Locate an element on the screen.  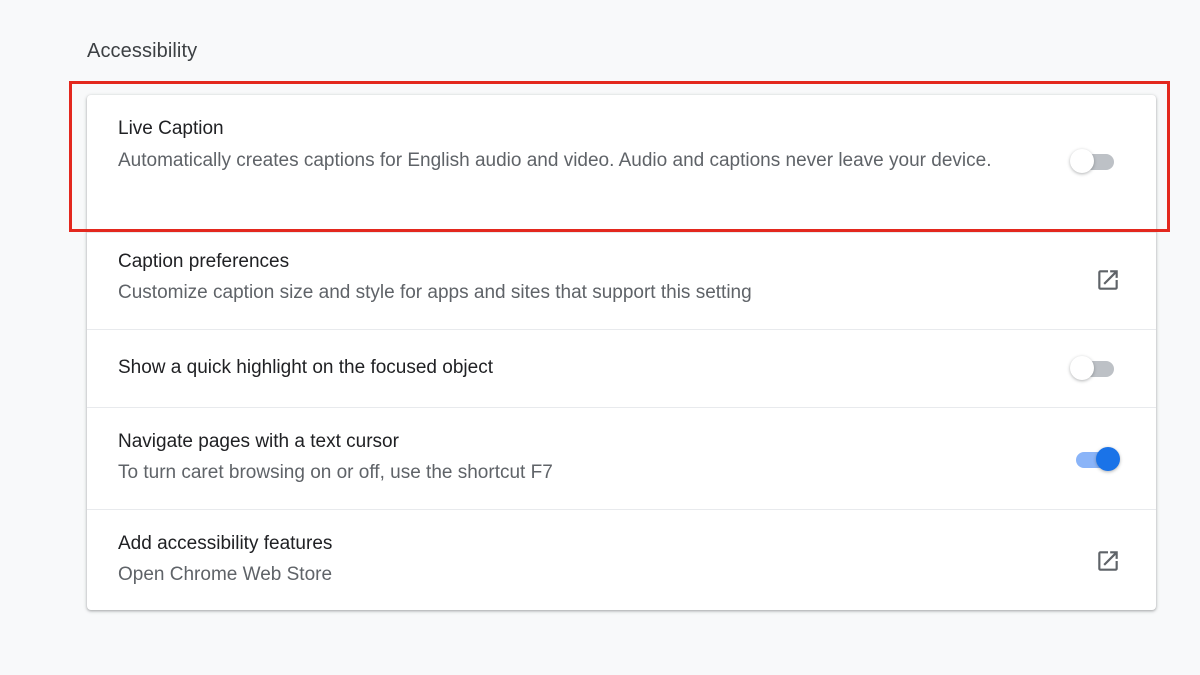
live-caption-toggle is located at coordinates (1094, 161).